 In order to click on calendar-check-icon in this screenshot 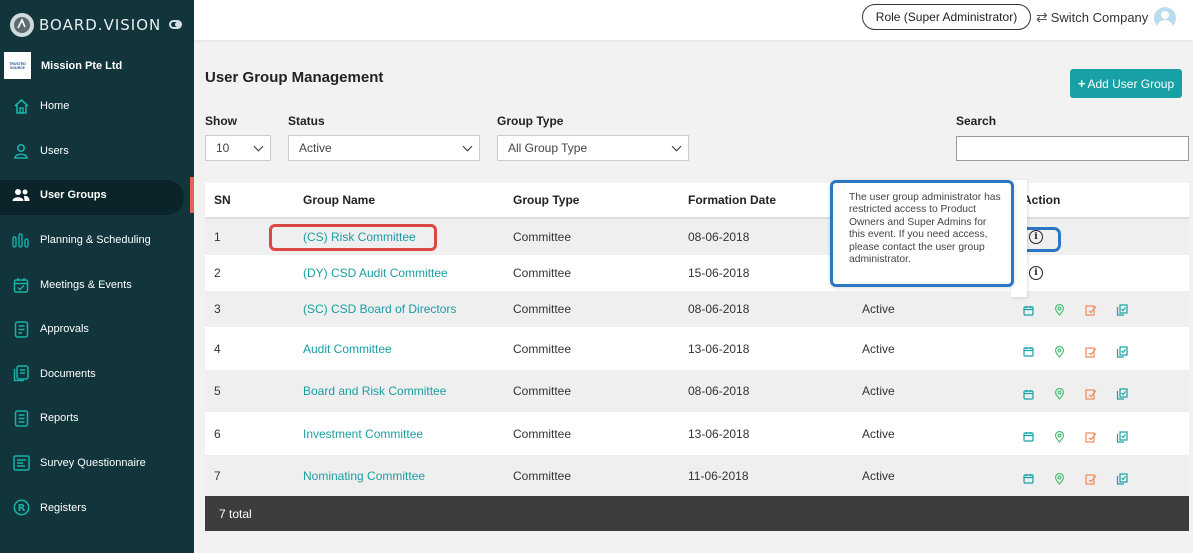, I will do `click(21, 285)`.